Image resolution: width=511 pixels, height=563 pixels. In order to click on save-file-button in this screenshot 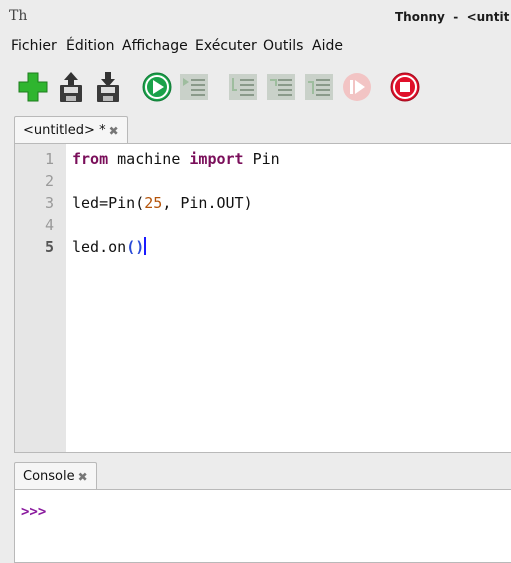, I will do `click(108, 87)`.